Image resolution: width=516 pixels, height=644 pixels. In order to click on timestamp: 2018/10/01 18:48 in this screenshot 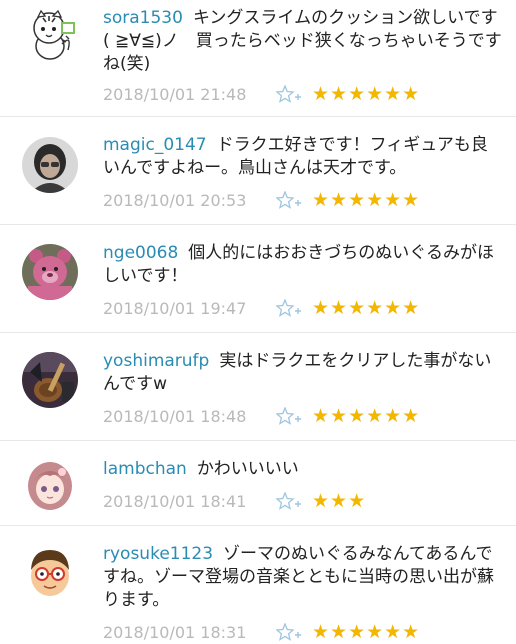, I will do `click(175, 416)`.